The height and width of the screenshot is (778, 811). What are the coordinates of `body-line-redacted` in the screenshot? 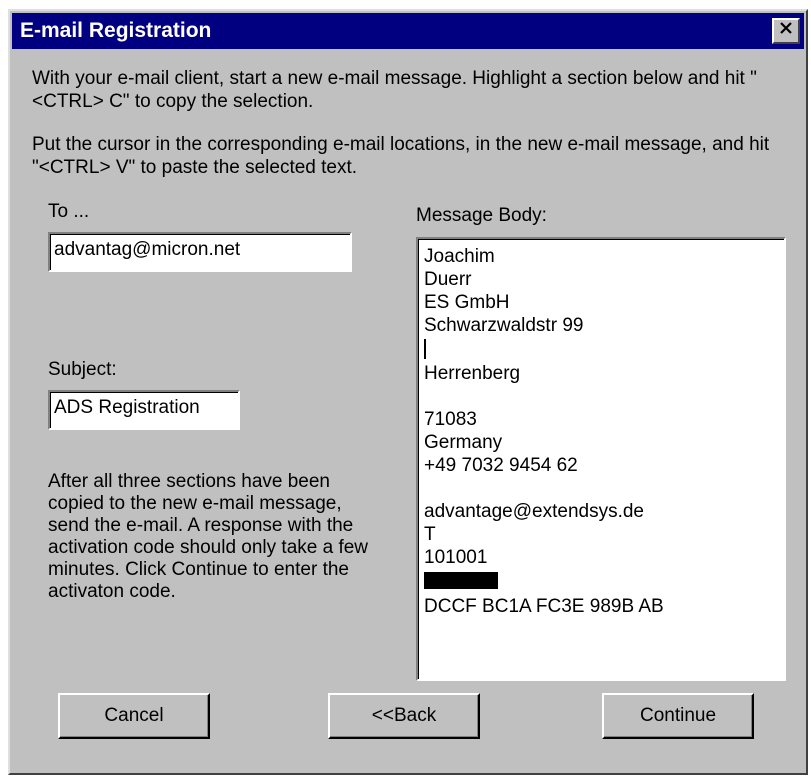 It's located at (601, 583).